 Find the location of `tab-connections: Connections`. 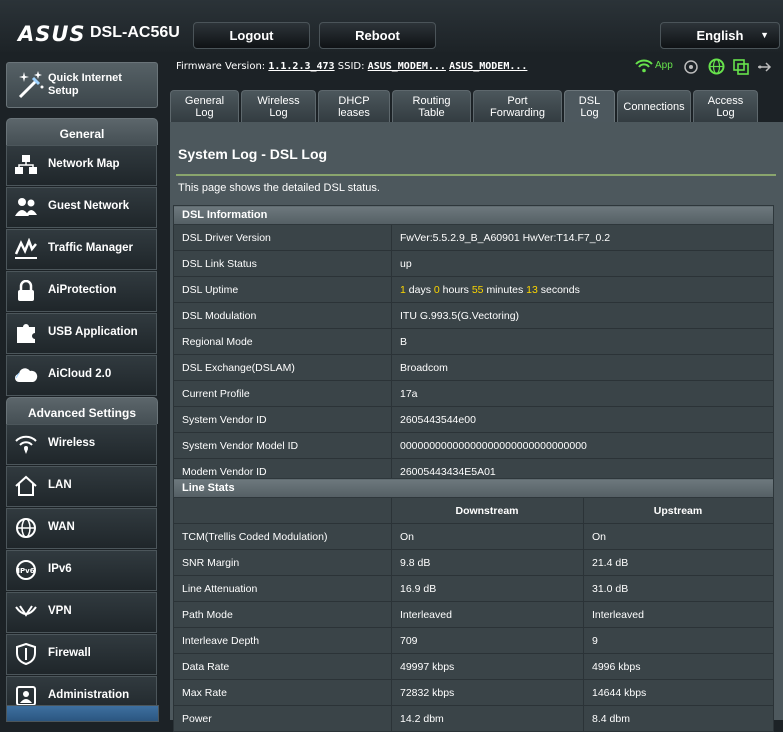

tab-connections: Connections is located at coordinates (654, 106).